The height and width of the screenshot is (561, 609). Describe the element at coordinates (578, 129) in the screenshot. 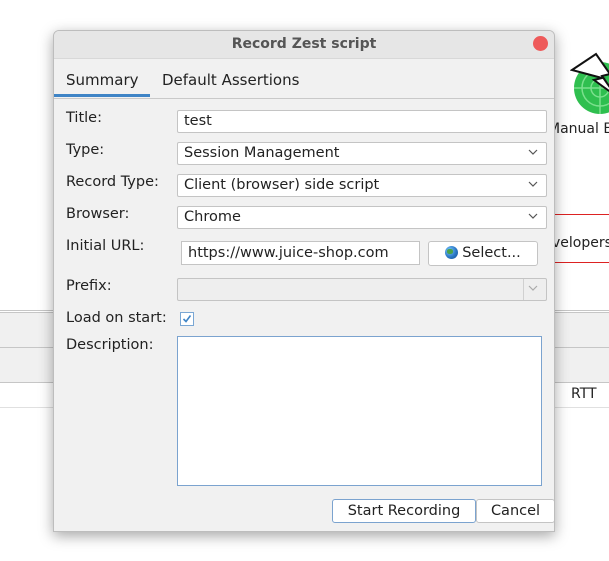

I see `manual-explore-label: Manual E` at that location.